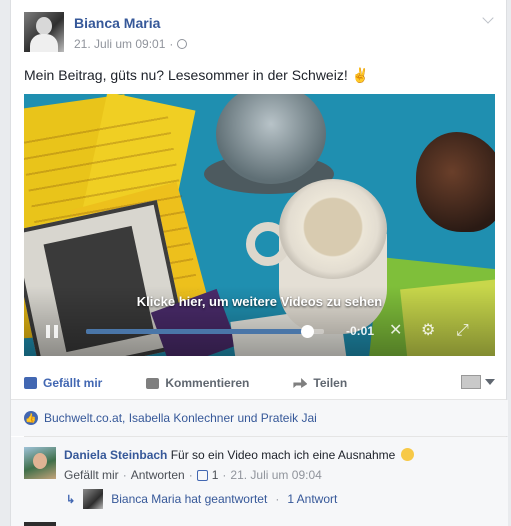  Describe the element at coordinates (360, 75) in the screenshot. I see `peace-emoji: ✌` at that location.